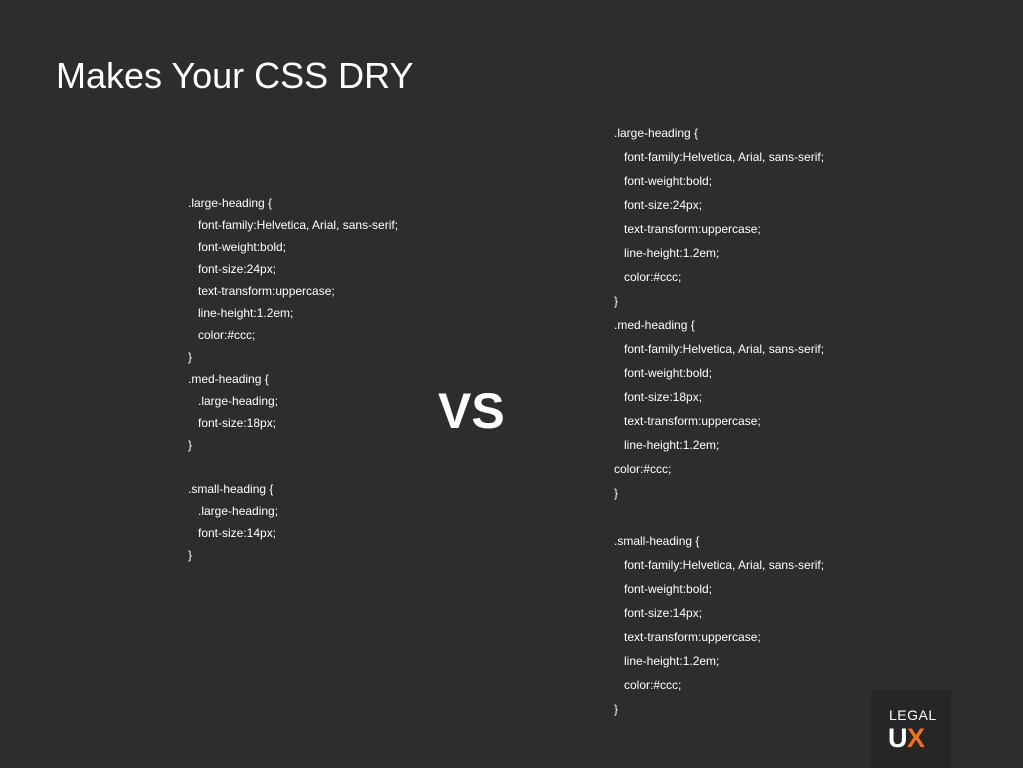 This screenshot has height=768, width=1023. I want to click on legal-ux-logo: LEGAL UX, so click(911, 729).